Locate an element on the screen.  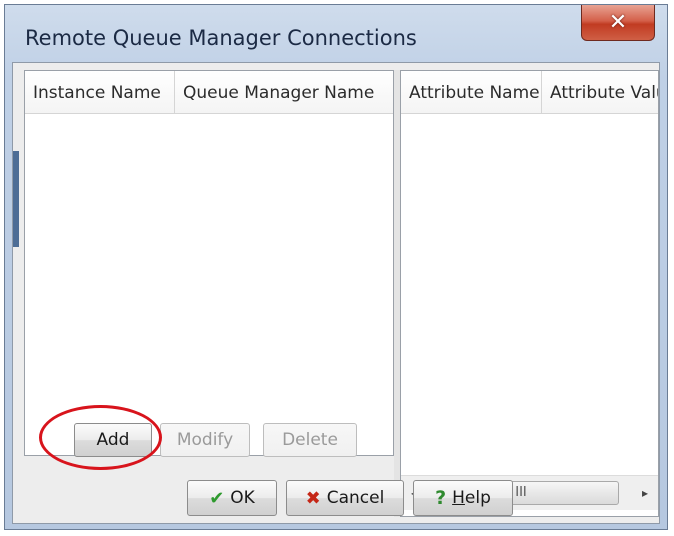
close-icon: ✕ is located at coordinates (618, 22).